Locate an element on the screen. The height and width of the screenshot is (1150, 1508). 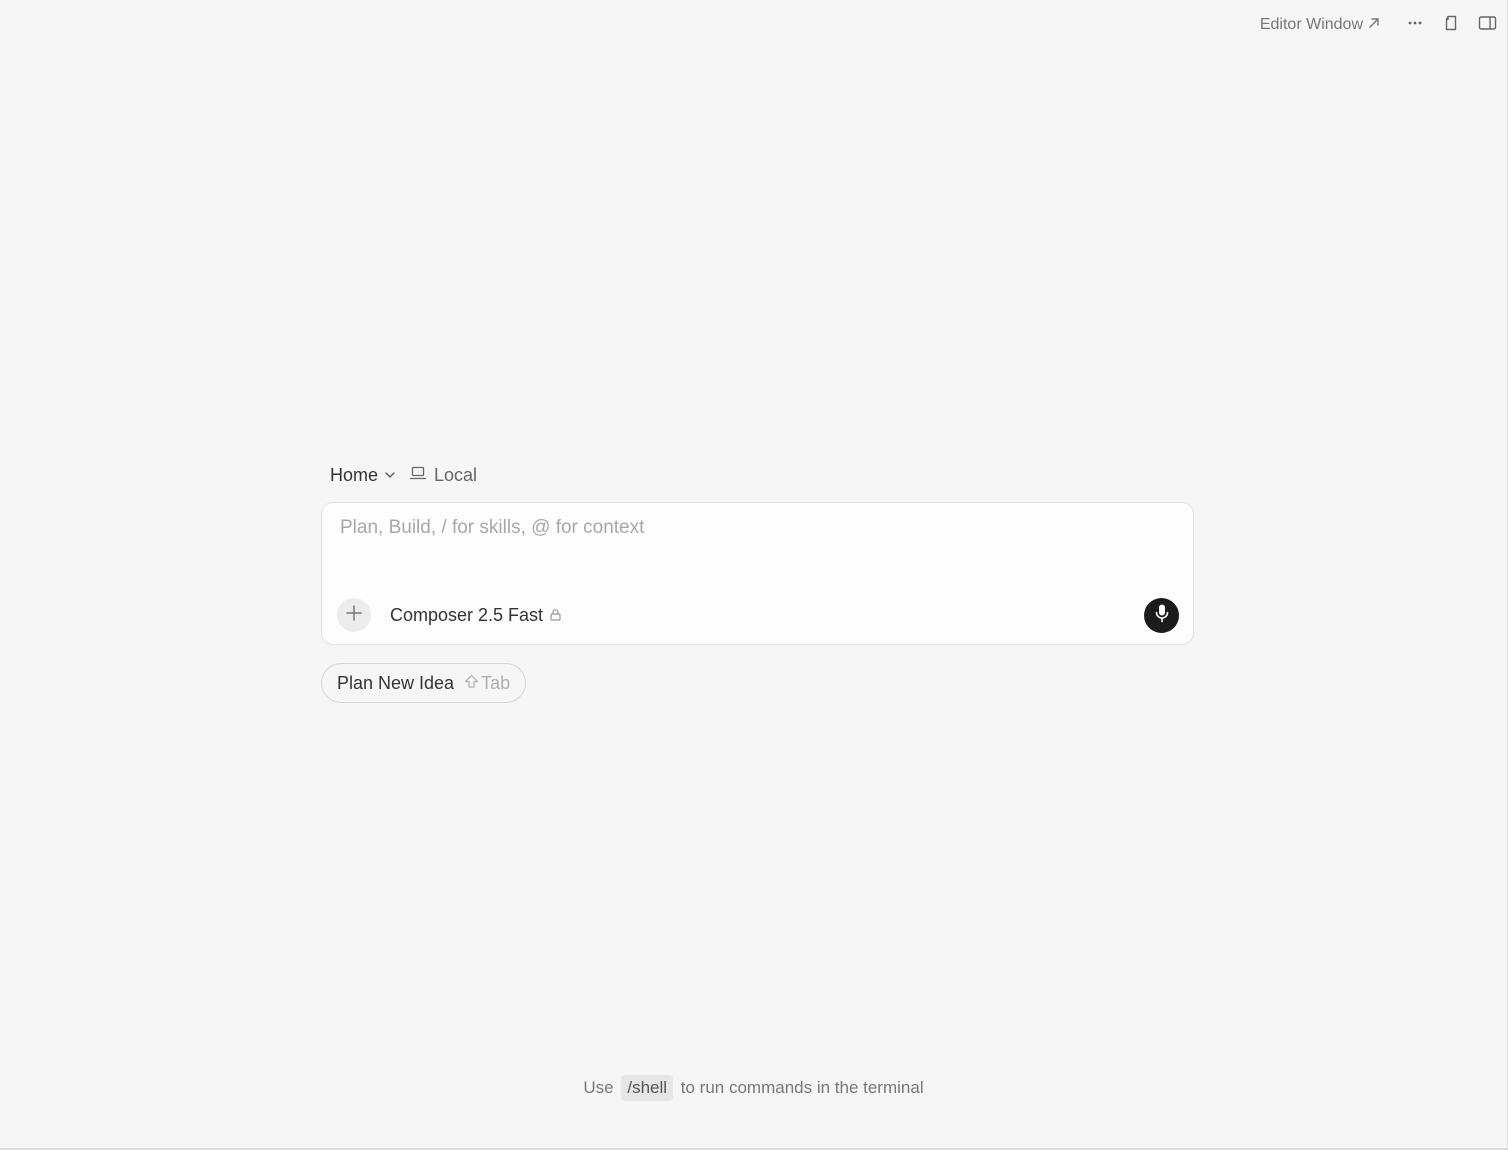
shift-icon is located at coordinates (471, 683).